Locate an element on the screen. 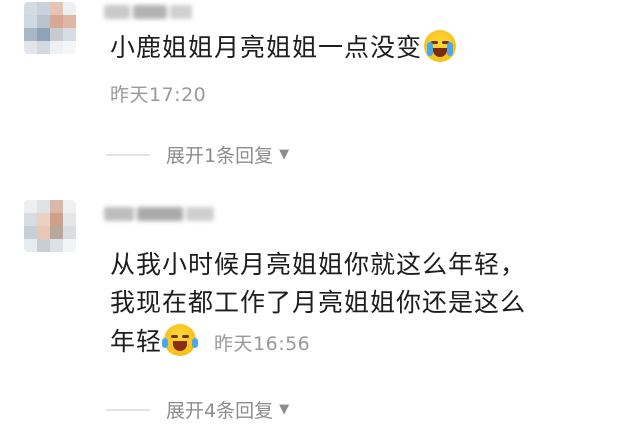 The image size is (640, 446). expand-replies-button: 展开1条回复 ▼ is located at coordinates (197, 154).